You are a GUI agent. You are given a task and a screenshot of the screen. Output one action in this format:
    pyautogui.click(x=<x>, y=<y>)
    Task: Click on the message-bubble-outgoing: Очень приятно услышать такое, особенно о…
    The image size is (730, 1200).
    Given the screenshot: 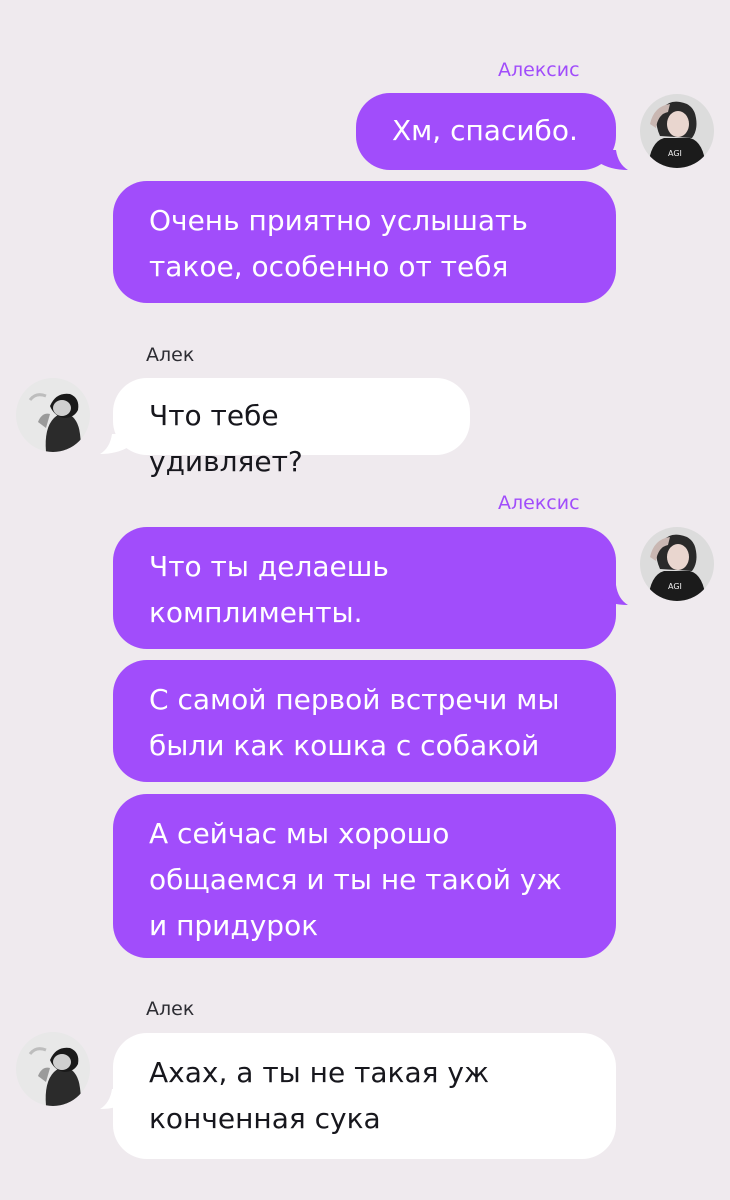 What is the action you would take?
    pyautogui.click(x=364, y=242)
    